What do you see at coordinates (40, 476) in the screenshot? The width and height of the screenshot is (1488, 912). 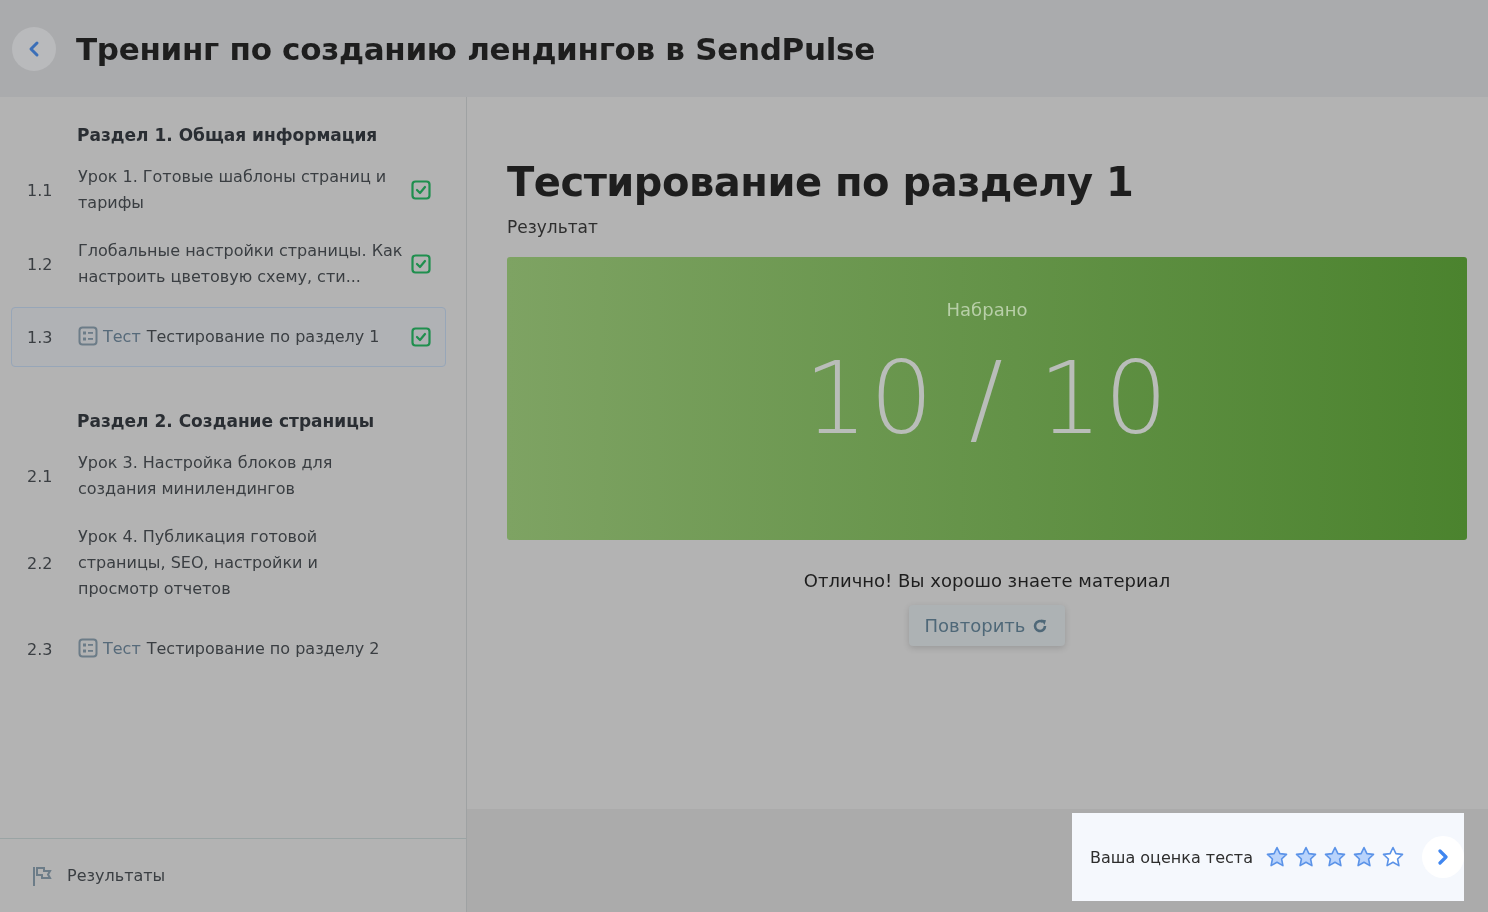 I see `lesson-number: 2.1` at bounding box center [40, 476].